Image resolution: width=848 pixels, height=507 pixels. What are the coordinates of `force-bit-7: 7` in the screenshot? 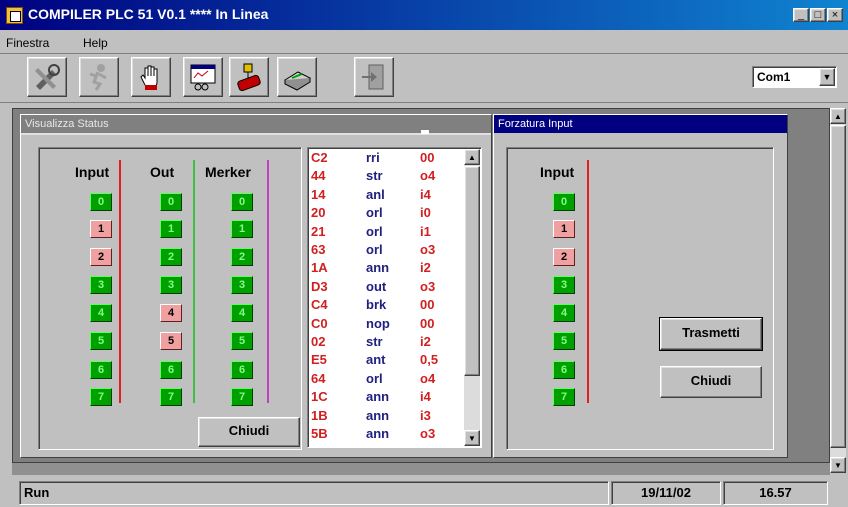 It's located at (564, 397).